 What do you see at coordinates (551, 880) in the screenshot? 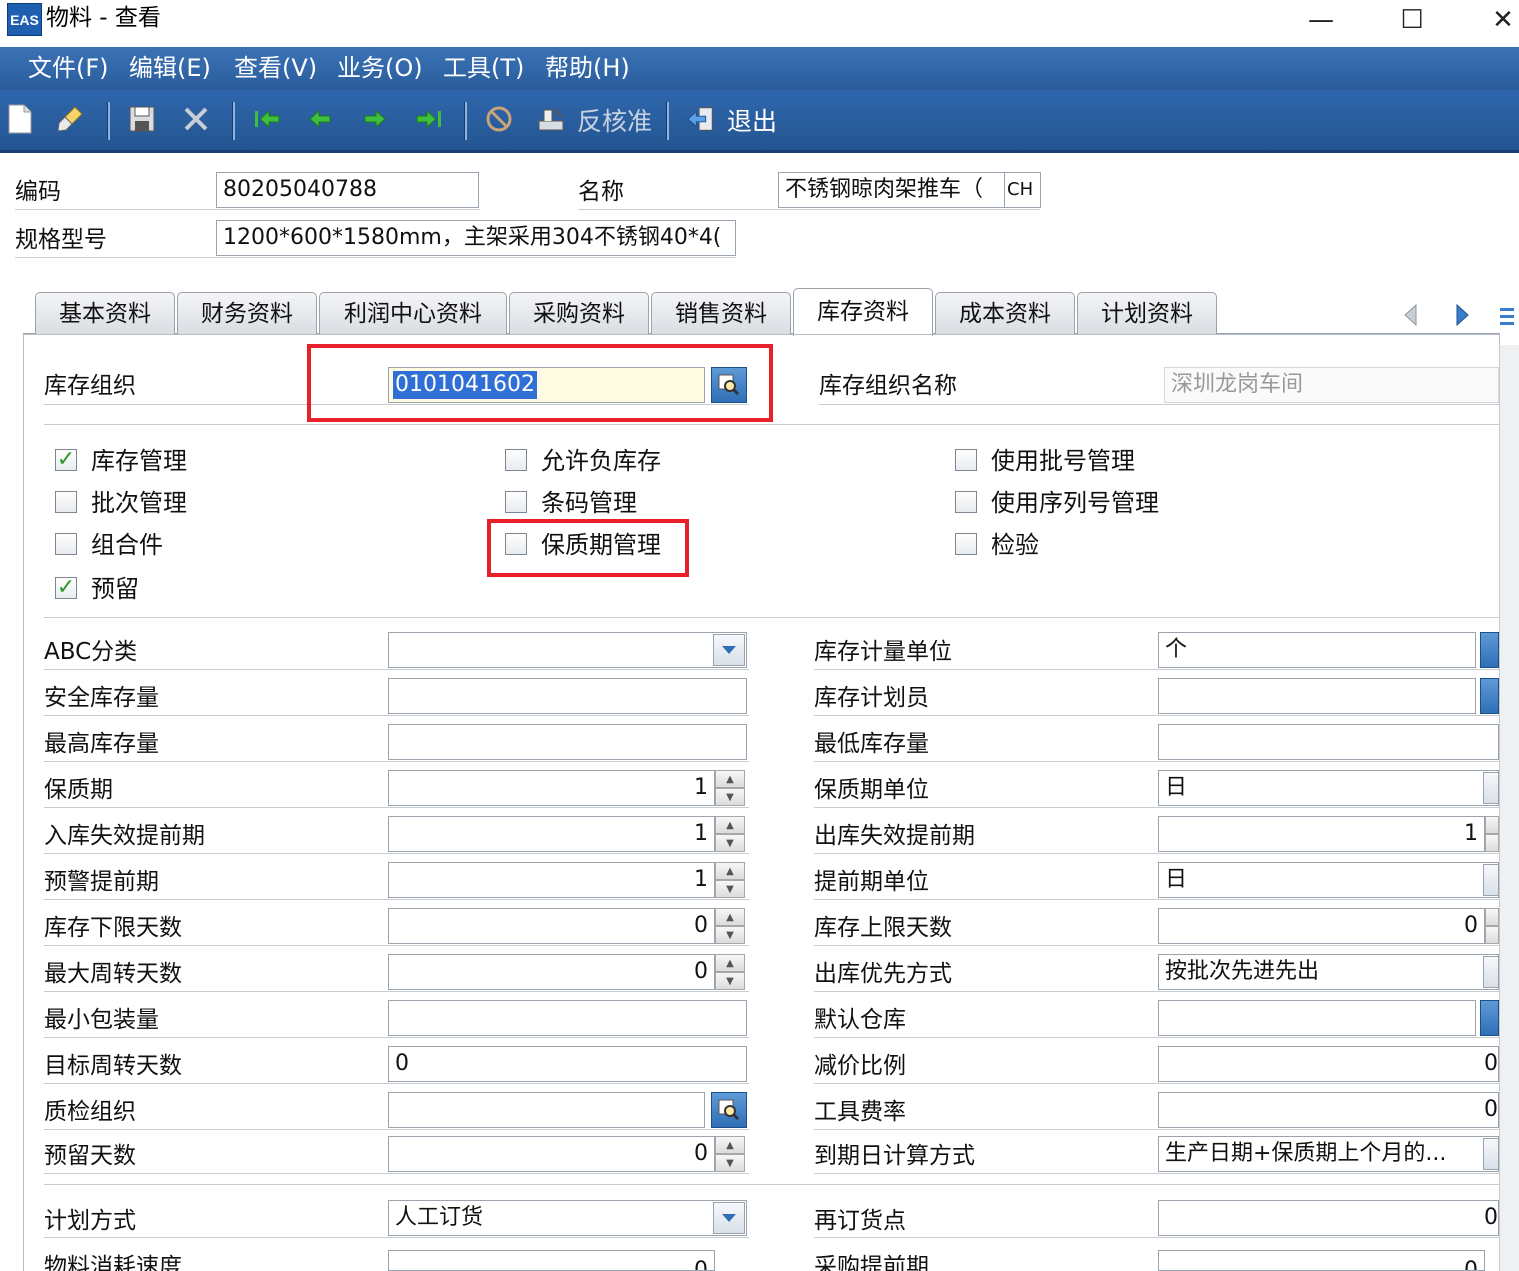
I see `warning-lead-field: 1` at bounding box center [551, 880].